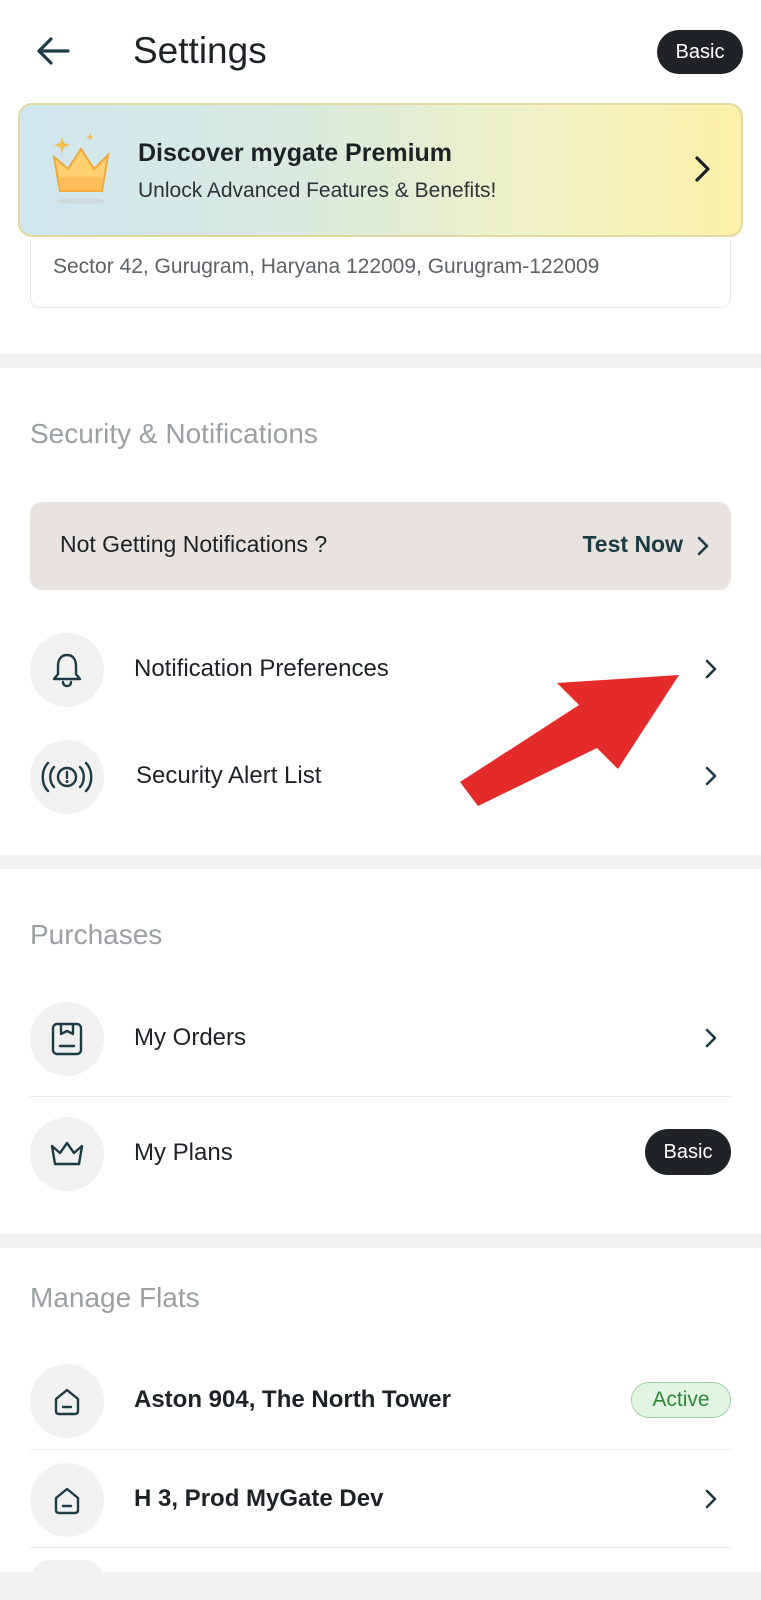 This screenshot has width=761, height=1600. What do you see at coordinates (81, 168) in the screenshot?
I see `premium-crown-icon` at bounding box center [81, 168].